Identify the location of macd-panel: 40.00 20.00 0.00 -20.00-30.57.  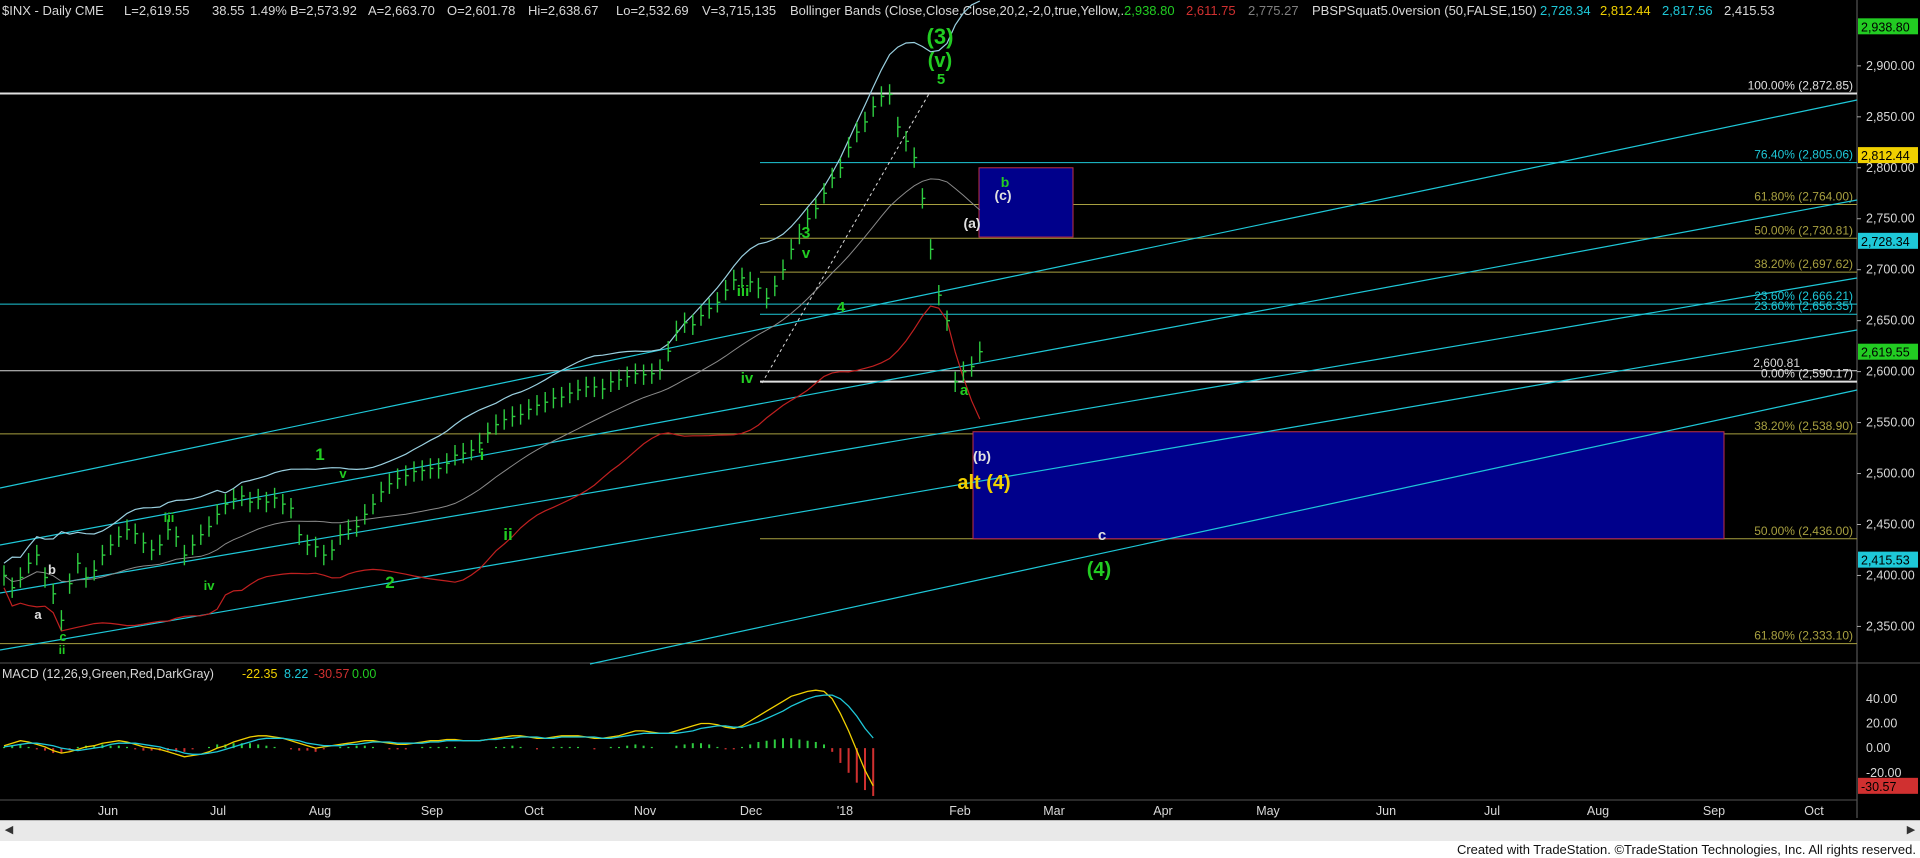
(960, 742).